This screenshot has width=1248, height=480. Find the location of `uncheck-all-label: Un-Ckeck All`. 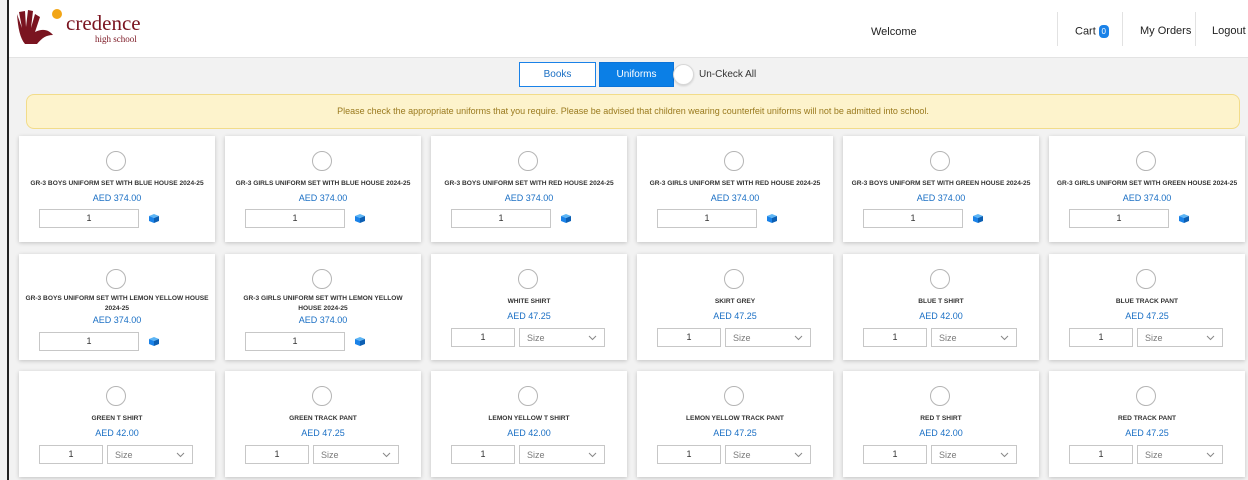

uncheck-all-label: Un-Ckeck All is located at coordinates (728, 74).